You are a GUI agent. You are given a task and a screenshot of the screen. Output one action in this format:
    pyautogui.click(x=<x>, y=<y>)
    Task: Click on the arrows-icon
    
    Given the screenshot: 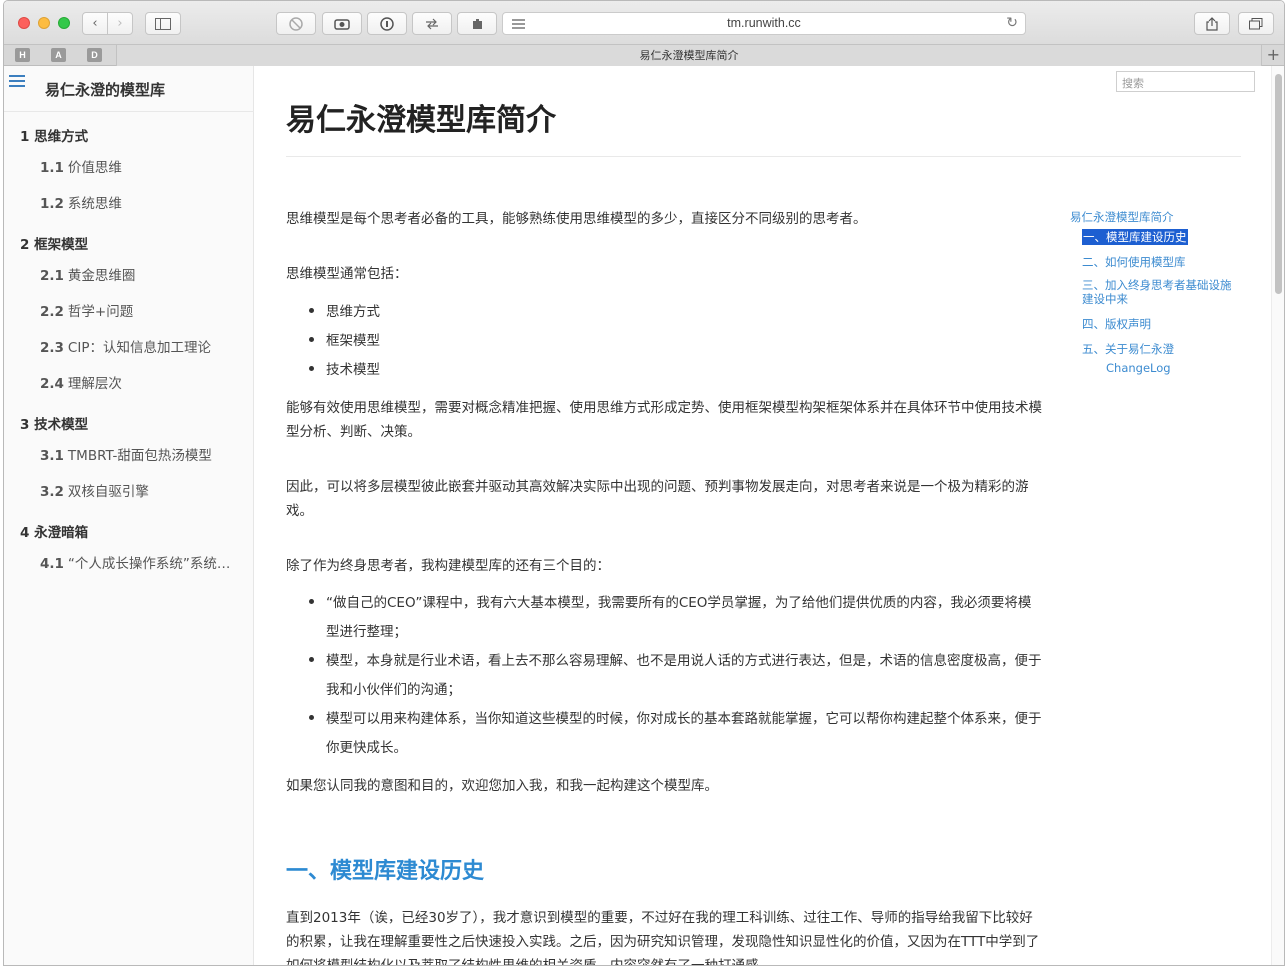 What is the action you would take?
    pyautogui.click(x=432, y=23)
    